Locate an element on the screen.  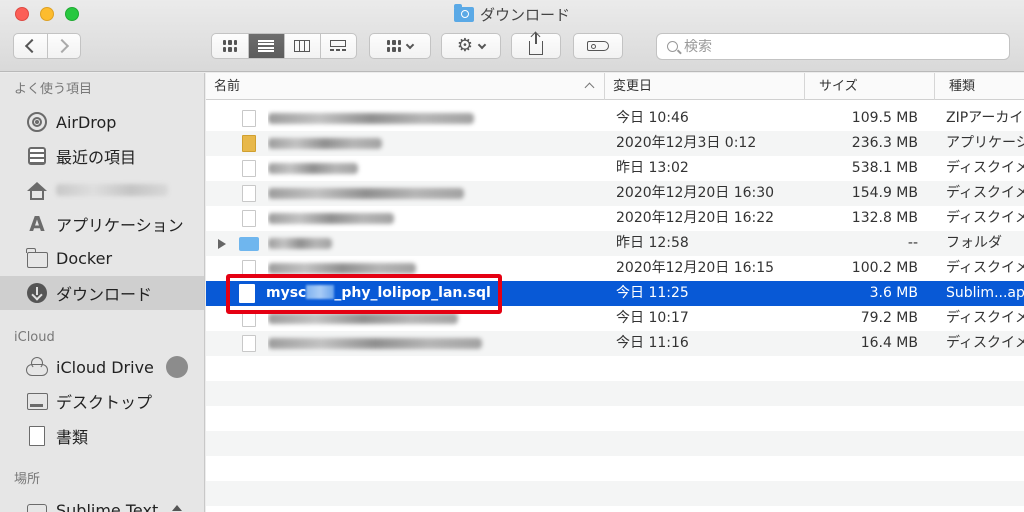
sidebar-item-label: アプリケーション is located at coordinates (120, 225).